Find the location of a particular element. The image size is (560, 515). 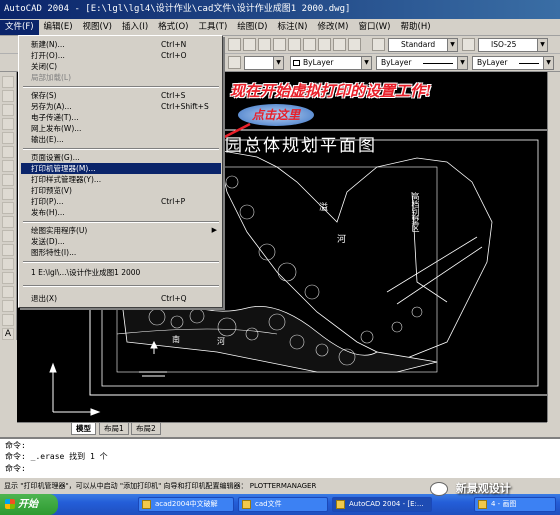

layer-manager-icon is located at coordinates (234, 62).